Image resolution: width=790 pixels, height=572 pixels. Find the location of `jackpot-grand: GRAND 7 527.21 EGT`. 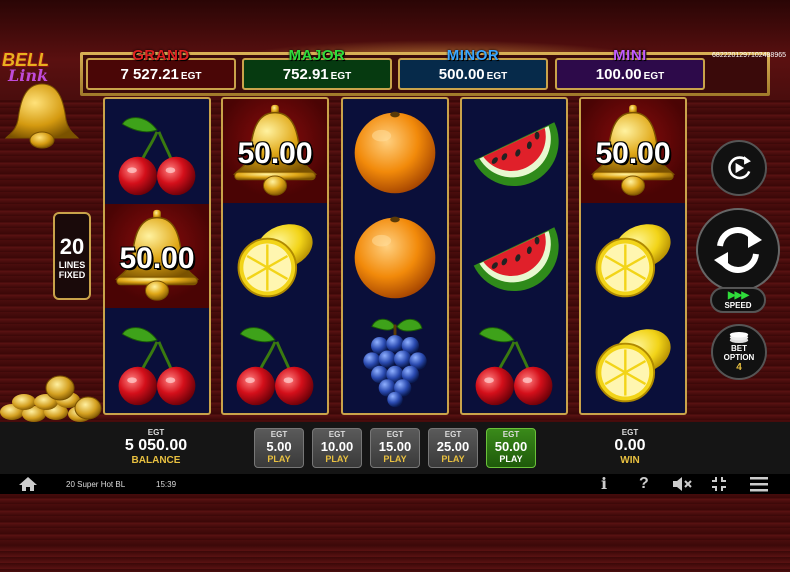

jackpot-grand: GRAND 7 527.21 EGT is located at coordinates (161, 68).